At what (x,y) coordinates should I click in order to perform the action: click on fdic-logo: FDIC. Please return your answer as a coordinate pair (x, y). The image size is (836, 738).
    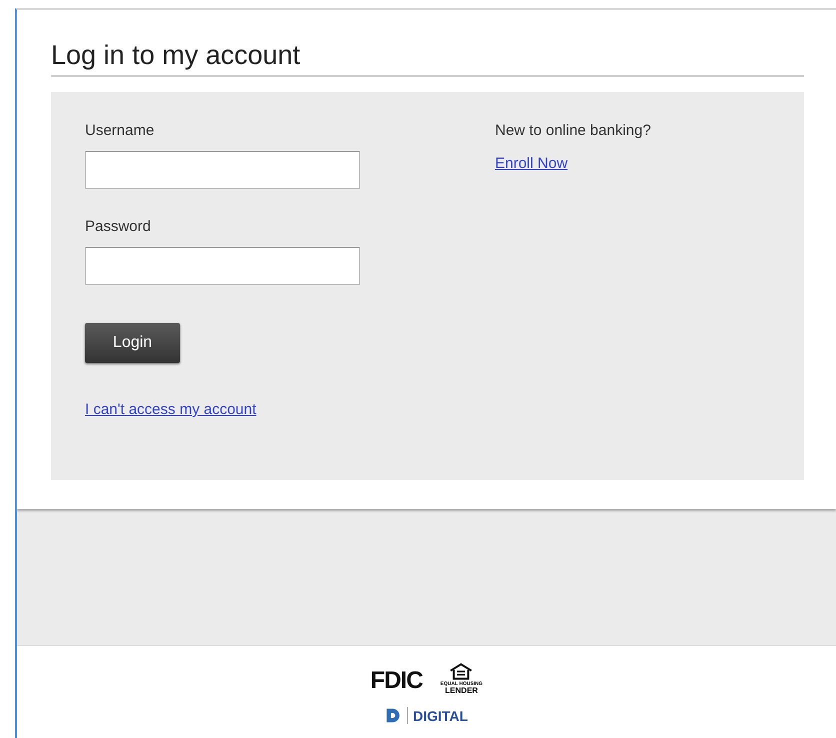
    Looking at the image, I should click on (396, 681).